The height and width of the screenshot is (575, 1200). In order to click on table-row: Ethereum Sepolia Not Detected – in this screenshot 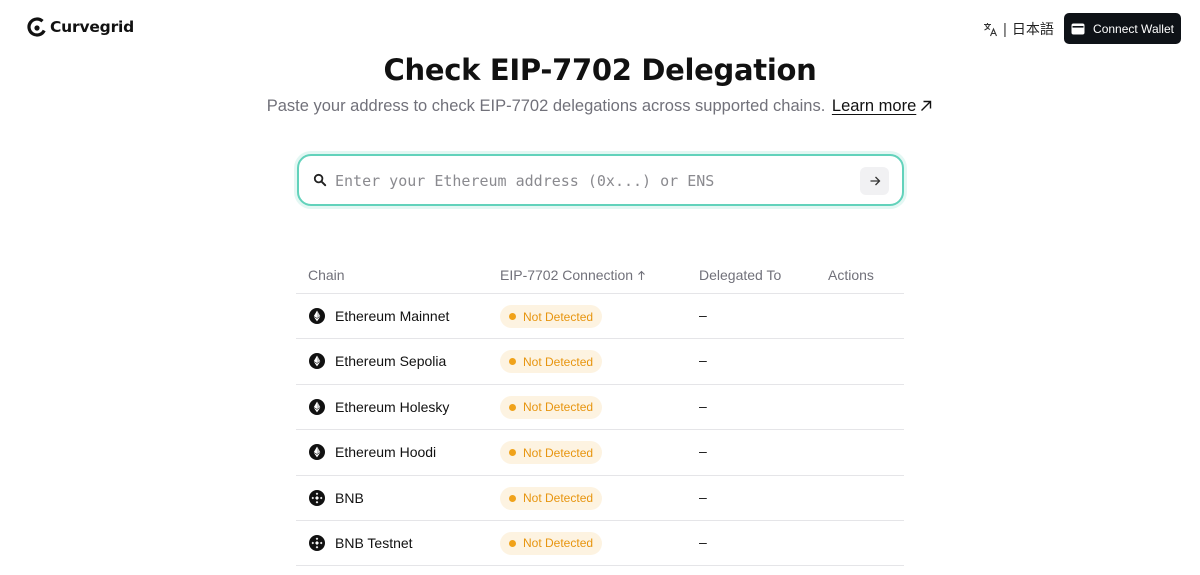, I will do `click(600, 362)`.